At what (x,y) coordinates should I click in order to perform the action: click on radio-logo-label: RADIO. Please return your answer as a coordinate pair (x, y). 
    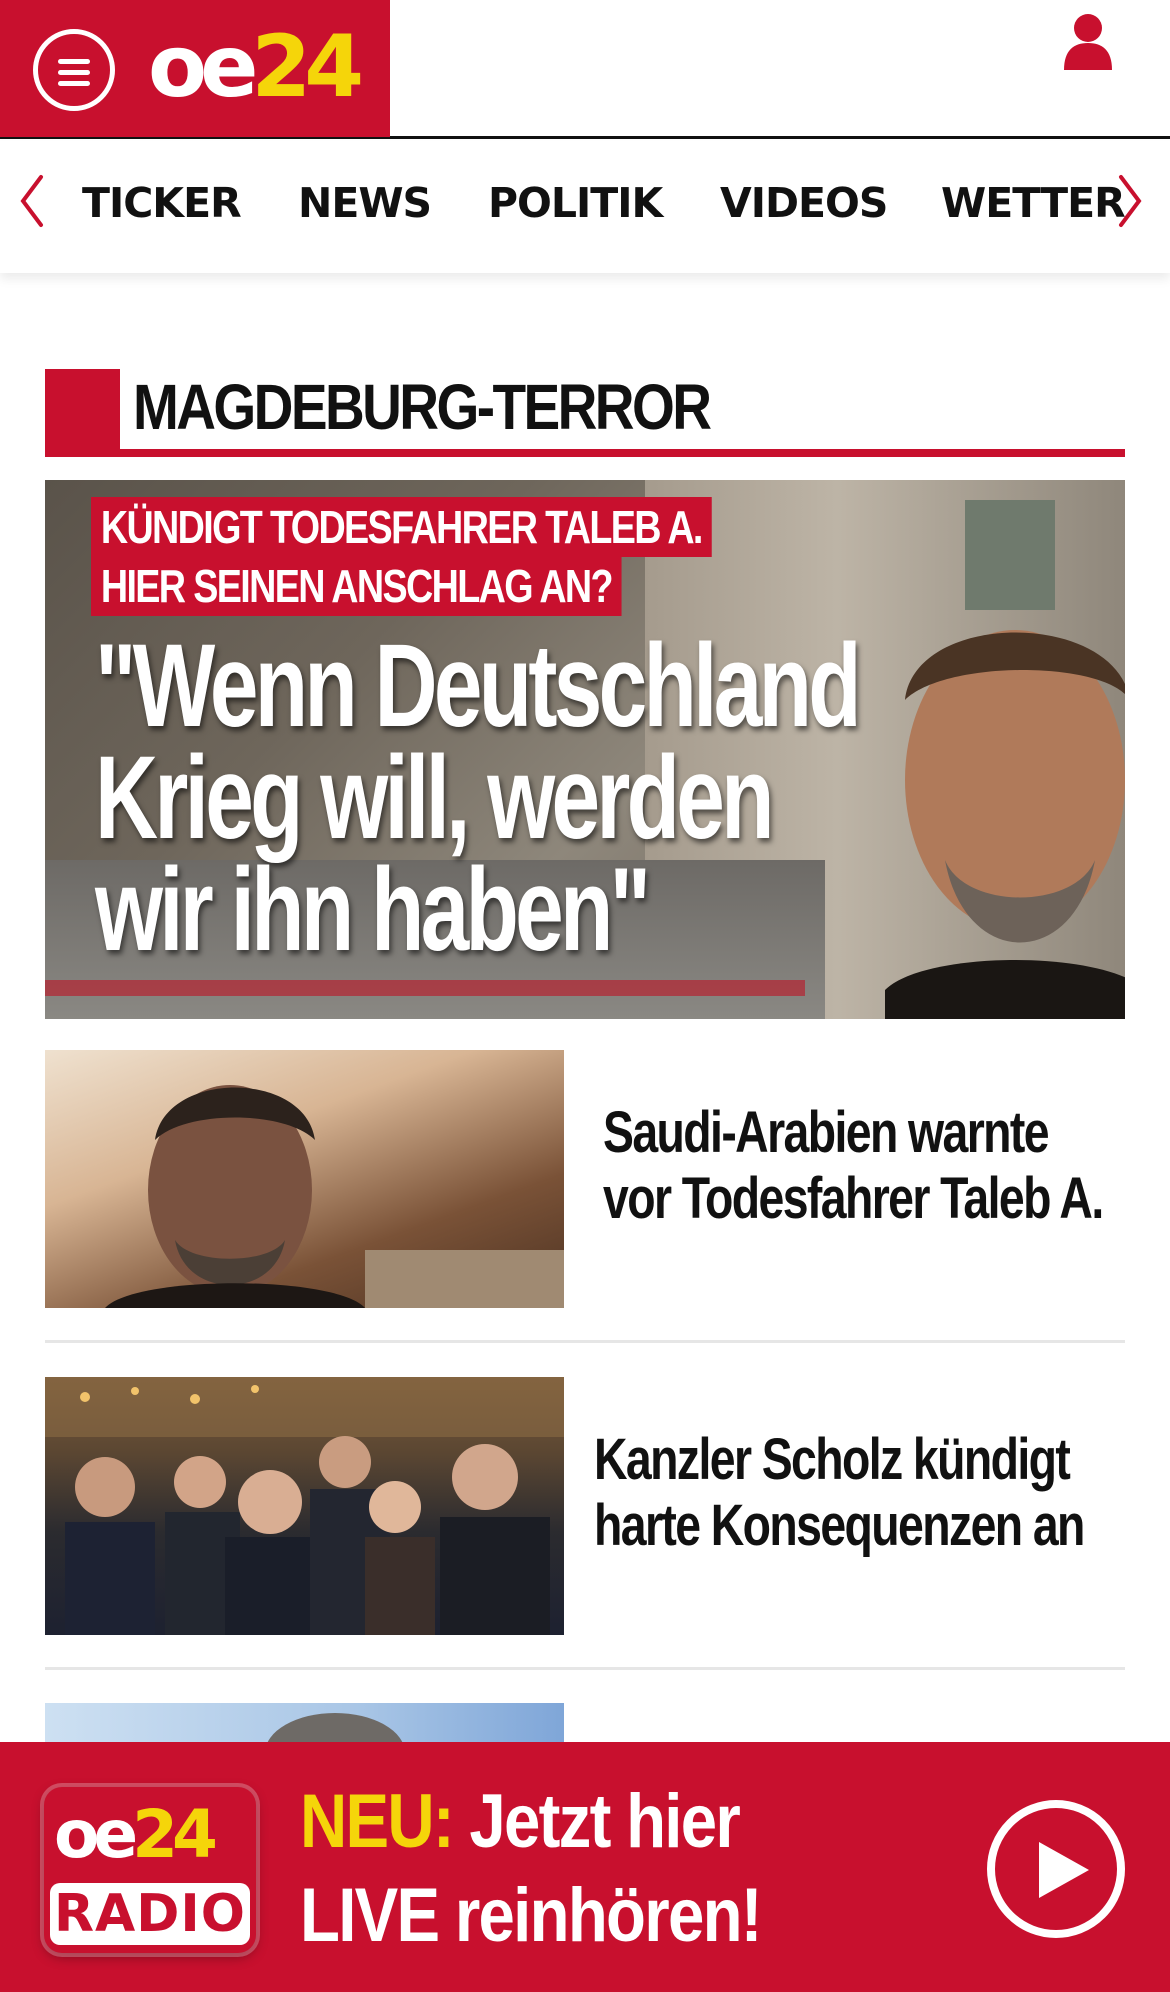
    Looking at the image, I should click on (150, 1914).